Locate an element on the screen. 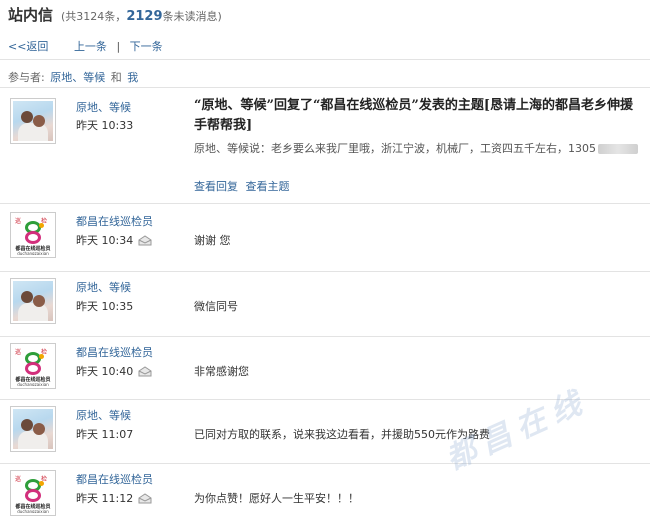 This screenshot has width=650, height=527. stats-suffix: 条未读消息) is located at coordinates (192, 16).